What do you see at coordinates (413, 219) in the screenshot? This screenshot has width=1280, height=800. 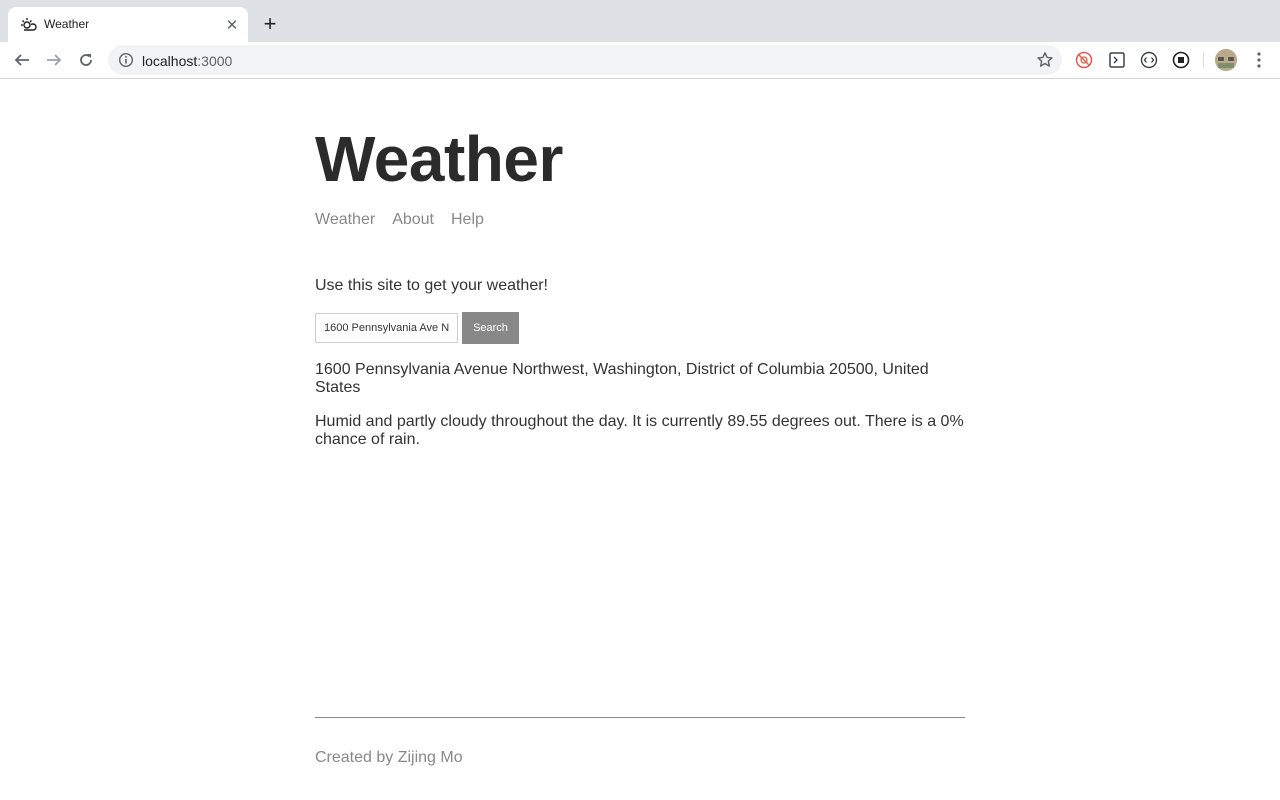 I see `nav-link-about: About` at bounding box center [413, 219].